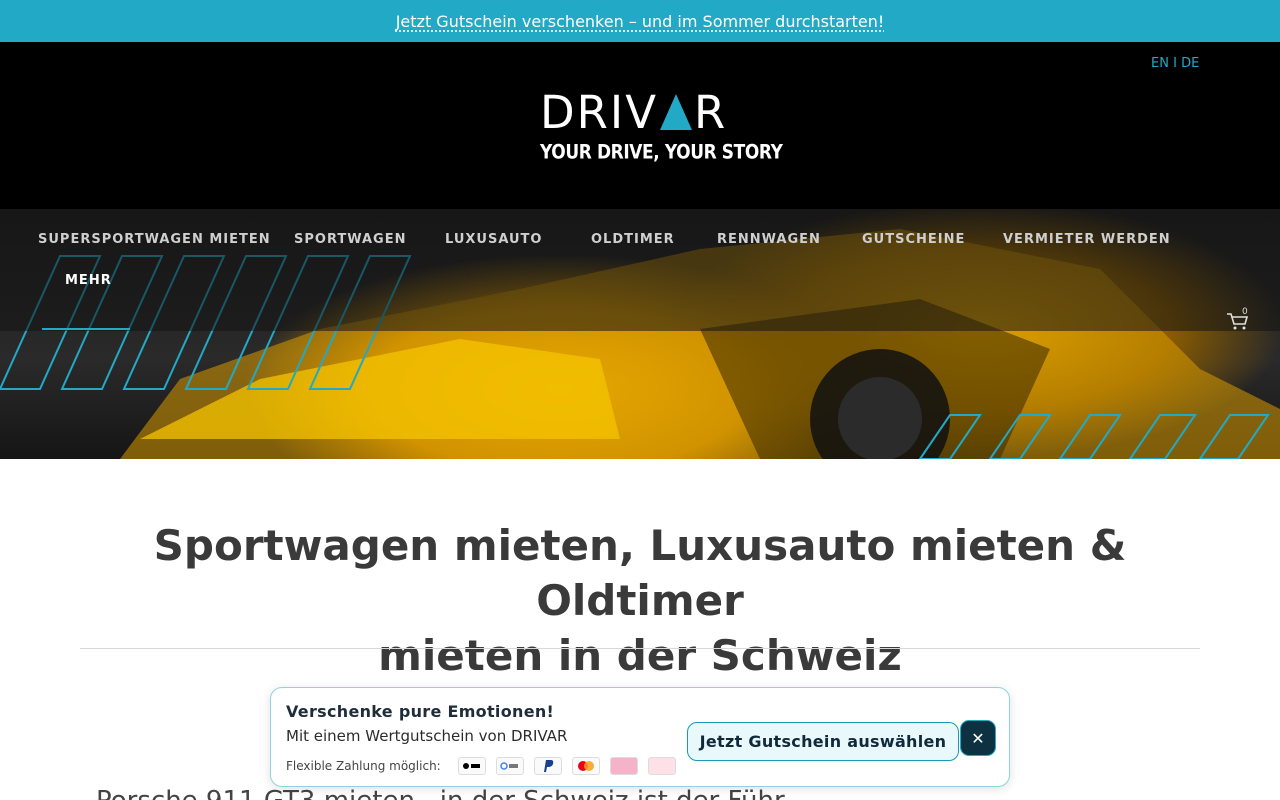 The image size is (1280, 800). Describe the element at coordinates (624, 766) in the screenshot. I see `twint-icon` at that location.